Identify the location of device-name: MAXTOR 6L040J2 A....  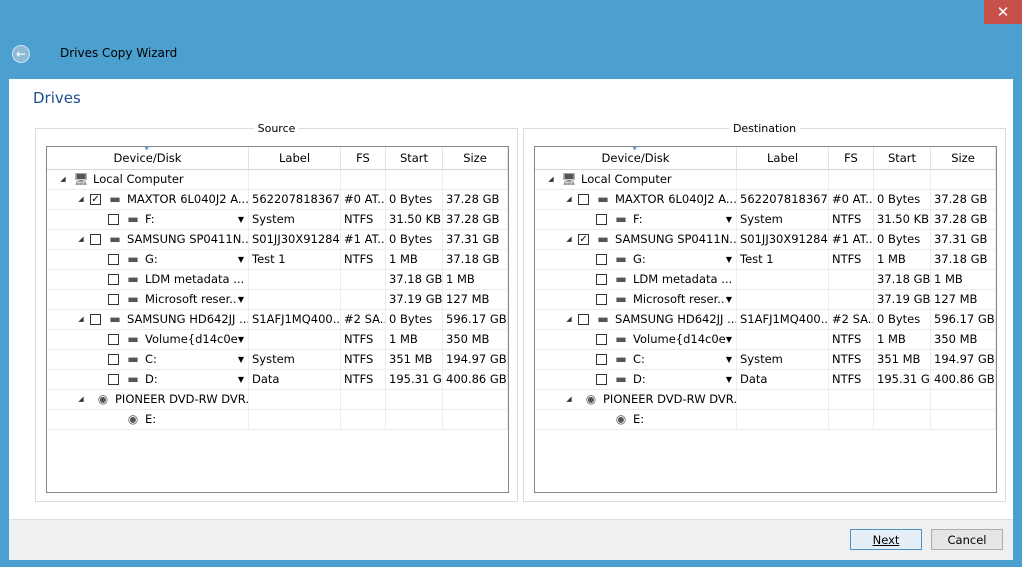
(187, 199).